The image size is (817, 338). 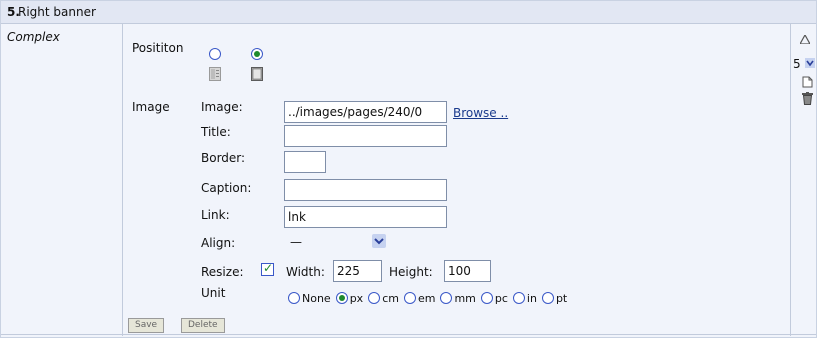 I want to click on align-field-label: Align:, so click(x=218, y=243).